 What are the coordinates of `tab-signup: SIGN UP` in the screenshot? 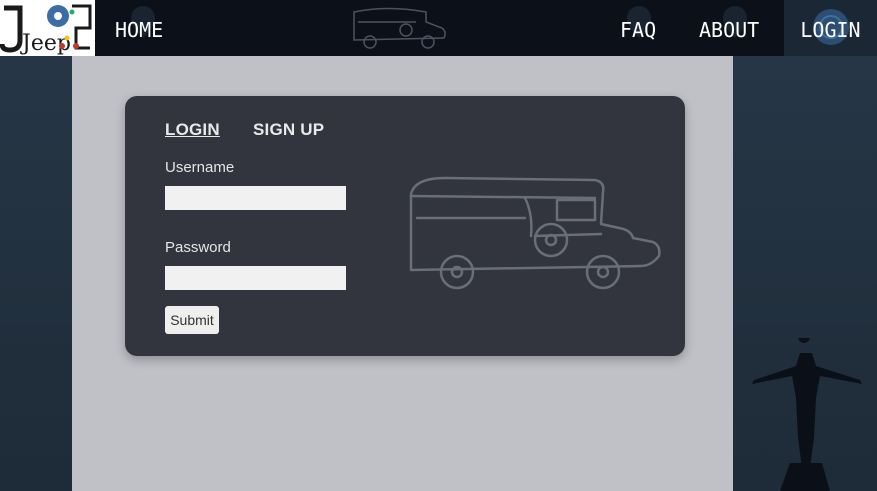 It's located at (288, 130).